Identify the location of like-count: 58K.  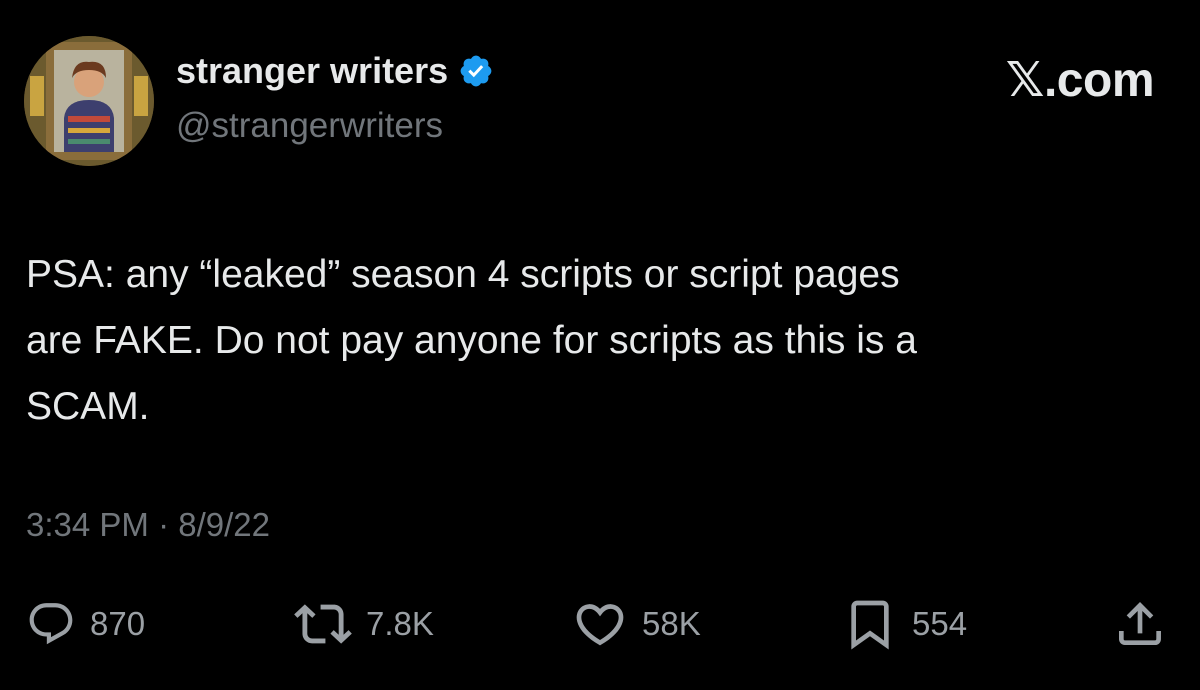
(671, 623).